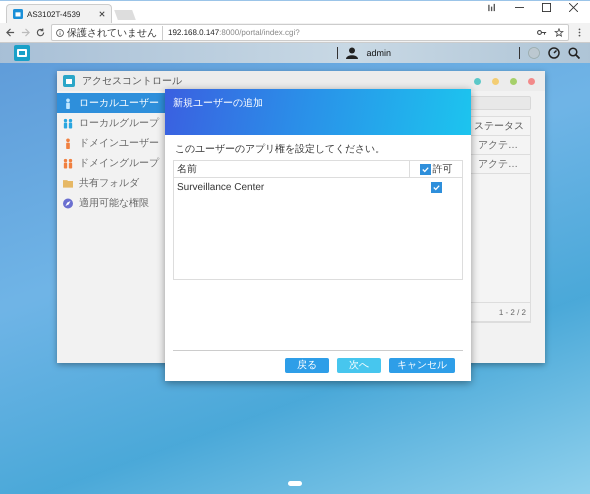 The height and width of the screenshot is (494, 590). Describe the element at coordinates (111, 163) in the screenshot. I see `sidebar-item: ドメイングループ` at that location.